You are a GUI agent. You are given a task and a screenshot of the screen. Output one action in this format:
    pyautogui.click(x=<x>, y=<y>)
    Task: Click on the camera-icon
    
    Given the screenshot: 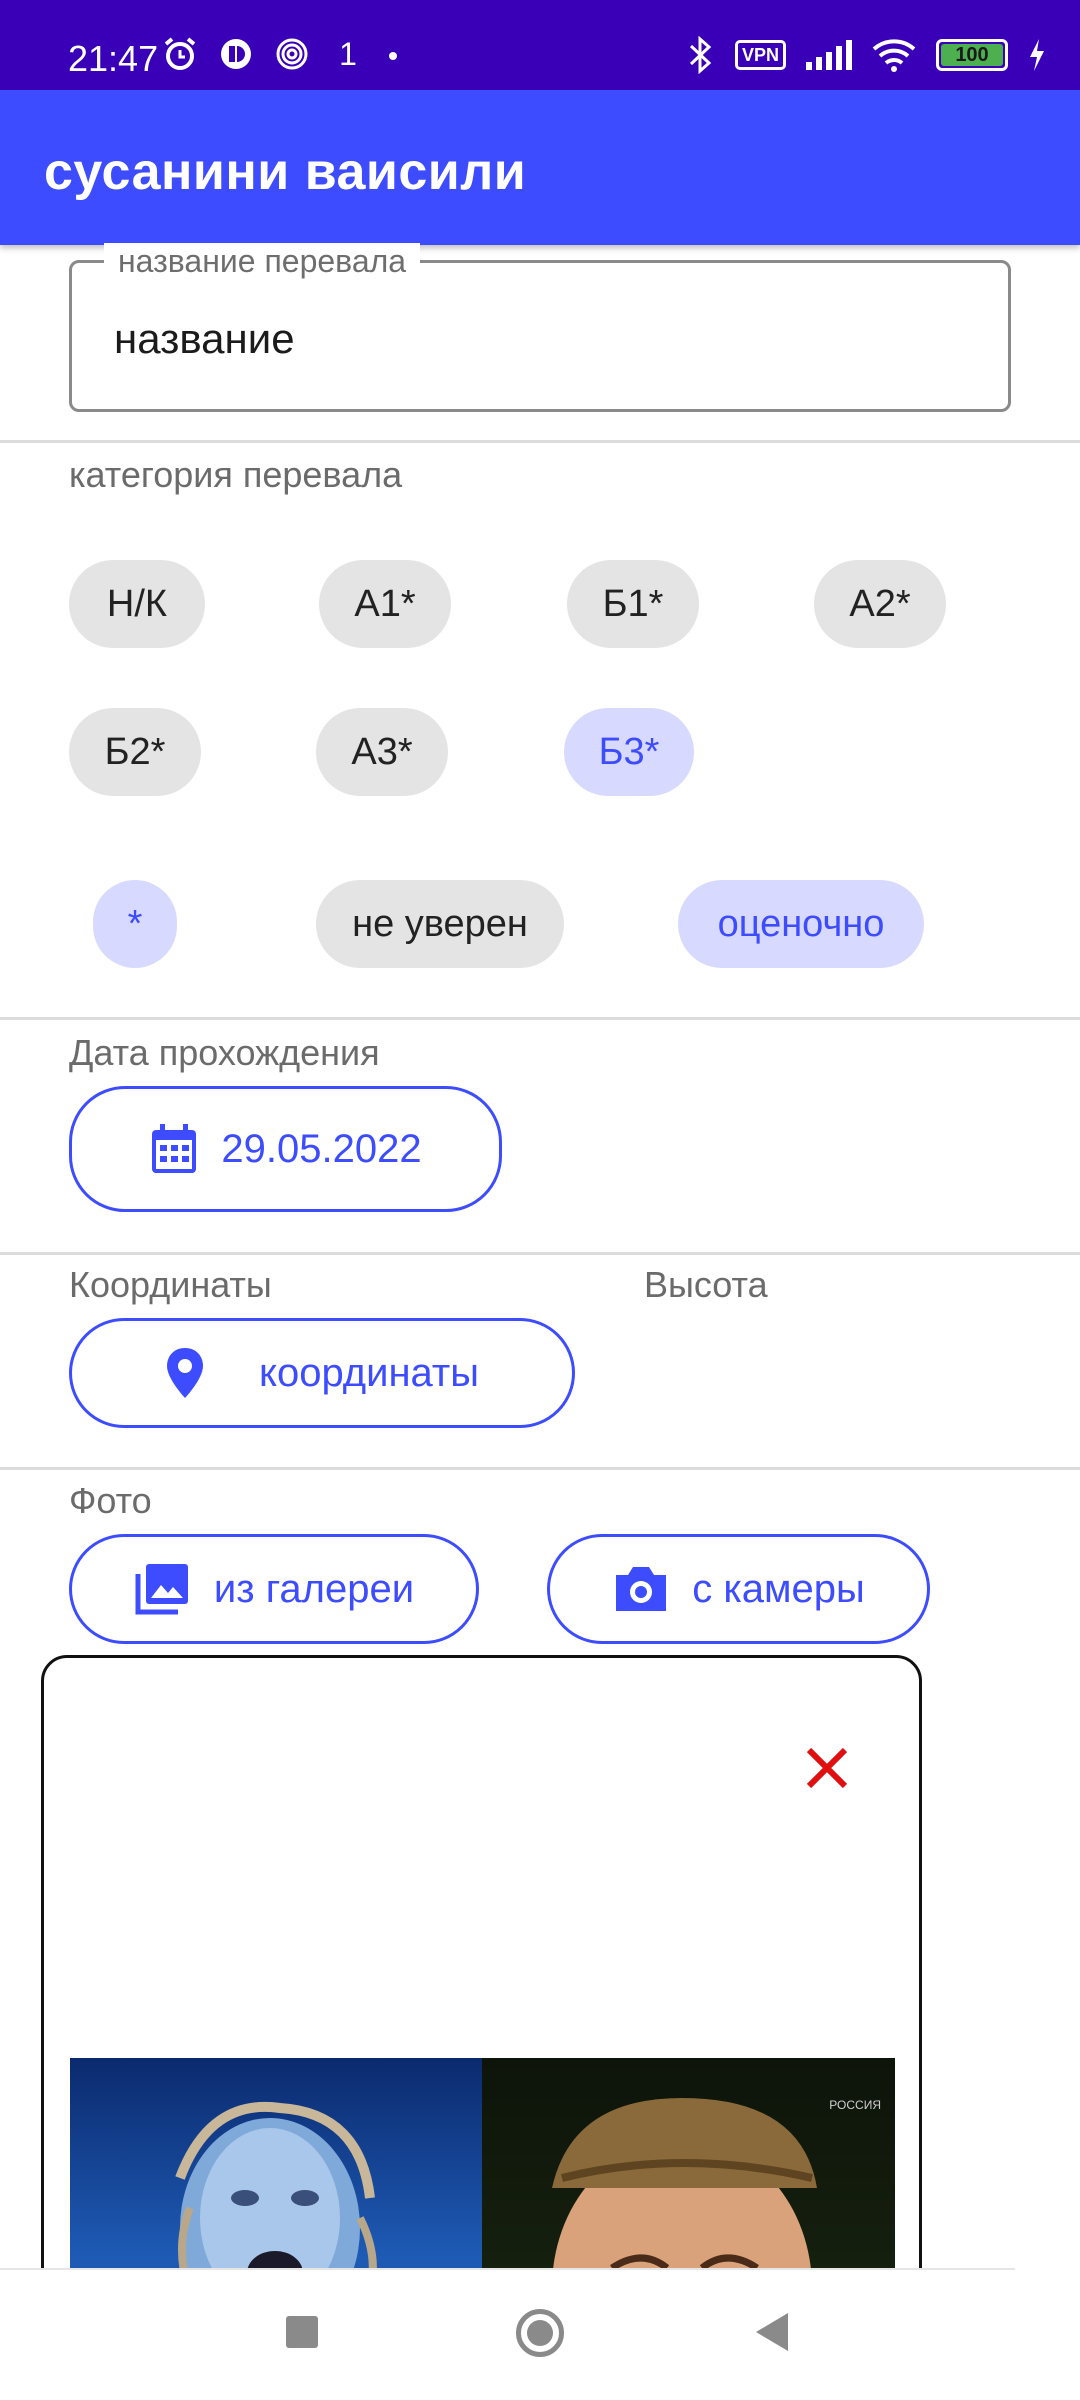 What is the action you would take?
    pyautogui.click(x=641, y=1589)
    